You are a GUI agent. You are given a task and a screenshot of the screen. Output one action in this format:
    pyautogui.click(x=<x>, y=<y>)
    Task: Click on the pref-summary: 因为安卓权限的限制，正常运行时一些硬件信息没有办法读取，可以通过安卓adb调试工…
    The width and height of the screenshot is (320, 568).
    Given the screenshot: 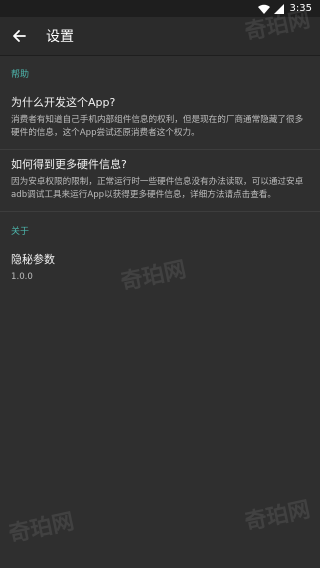 What is the action you would take?
    pyautogui.click(x=157, y=188)
    